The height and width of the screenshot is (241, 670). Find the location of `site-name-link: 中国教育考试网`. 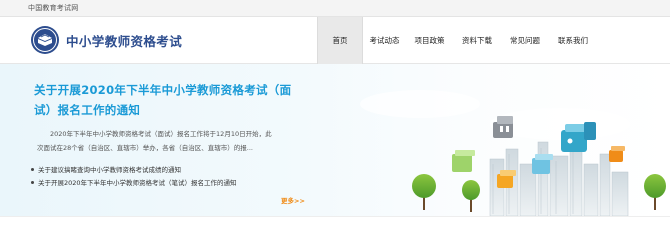

site-name-link: 中国教育考试网 is located at coordinates (53, 8).